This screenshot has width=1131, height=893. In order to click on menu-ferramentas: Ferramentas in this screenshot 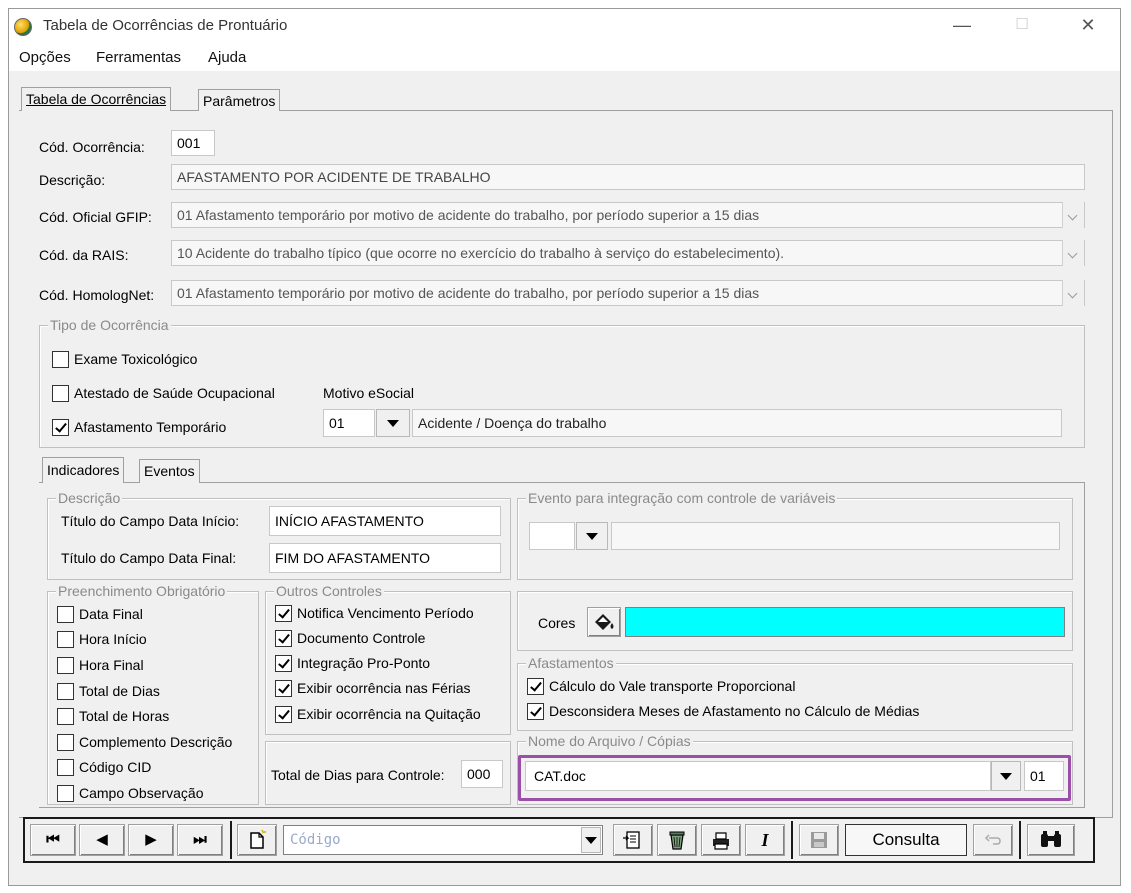, I will do `click(138, 57)`.